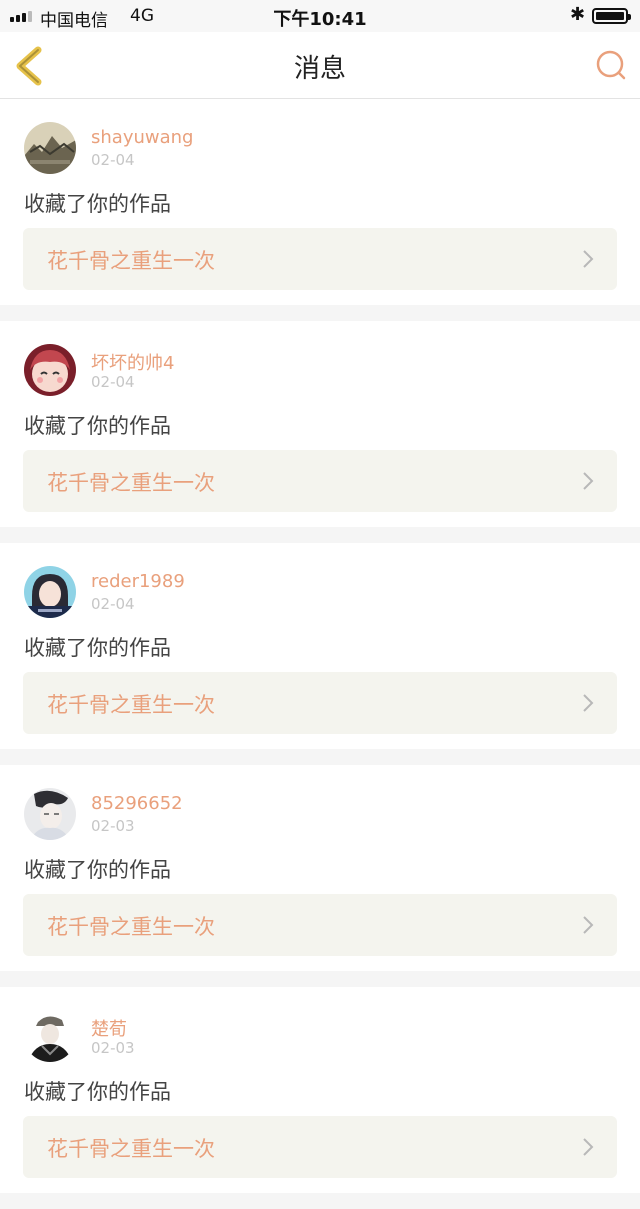 The height and width of the screenshot is (1209, 640). Describe the element at coordinates (137, 803) in the screenshot. I see `username: 85296652` at that location.